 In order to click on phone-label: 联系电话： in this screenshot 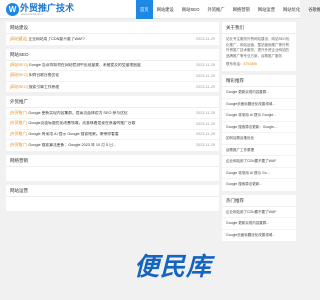, I will do `click(235, 64)`.